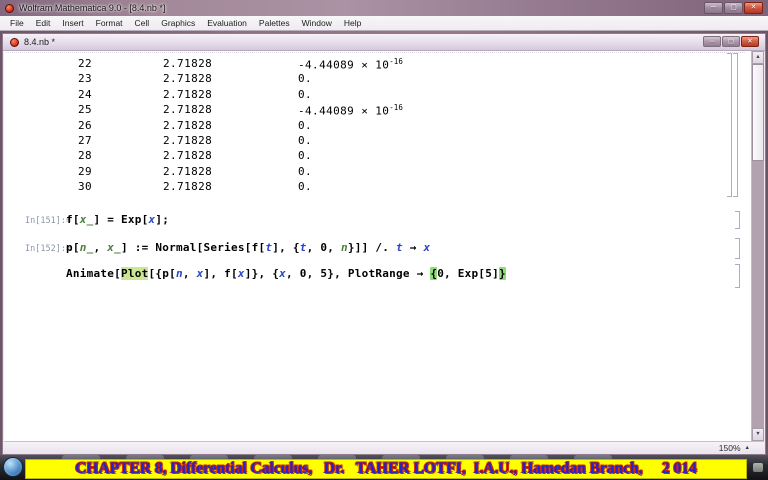  Describe the element at coordinates (712, 41) in the screenshot. I see `notebook-minimize-button: ─` at that location.